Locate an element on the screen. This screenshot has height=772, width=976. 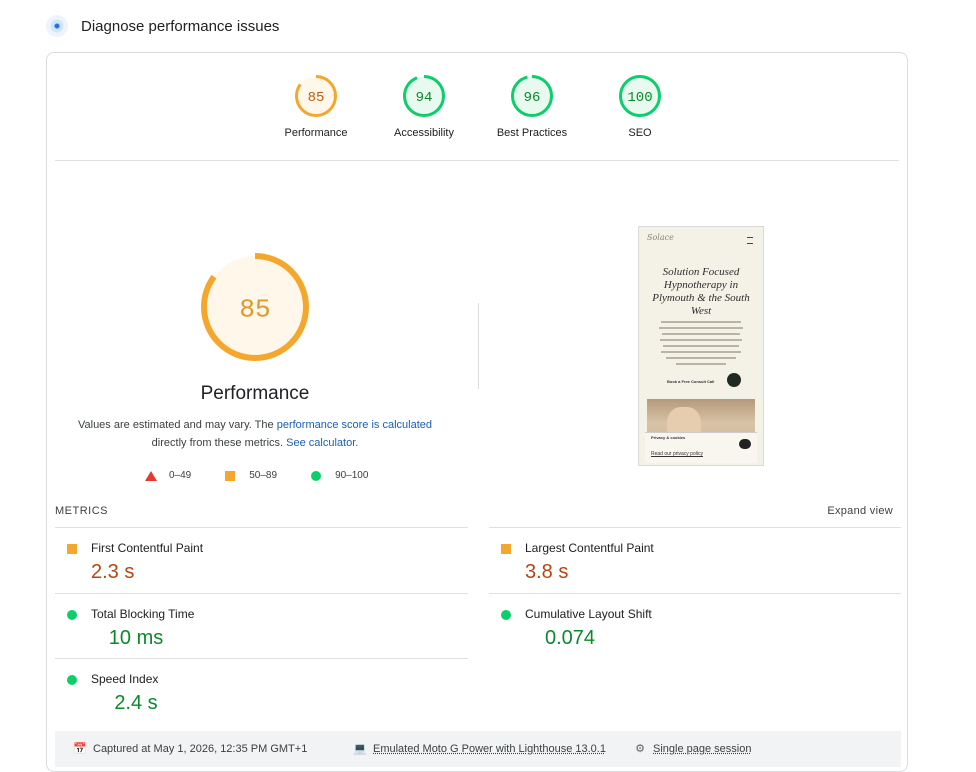
gauge-score-performance: 85 is located at coordinates (254, 309).